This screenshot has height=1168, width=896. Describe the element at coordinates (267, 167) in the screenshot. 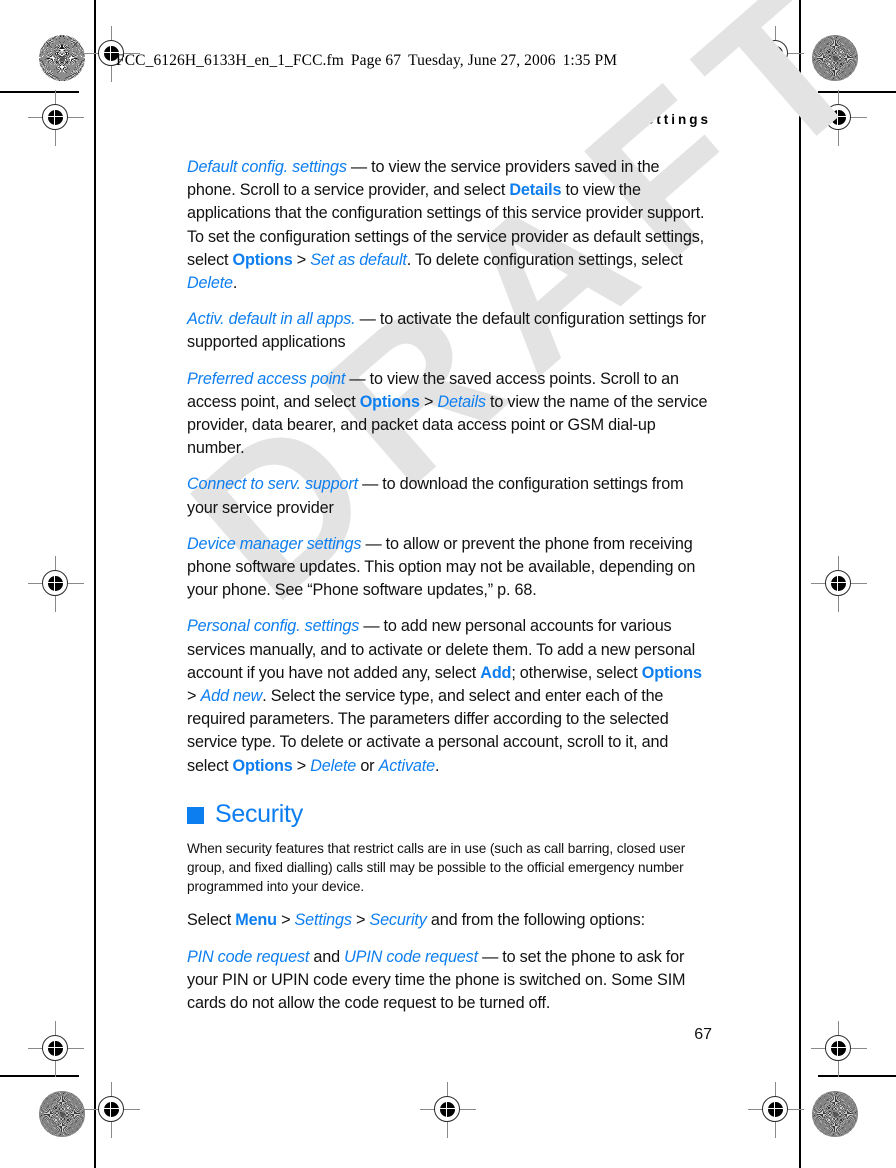

I see `setting-name: Default config. settings` at that location.